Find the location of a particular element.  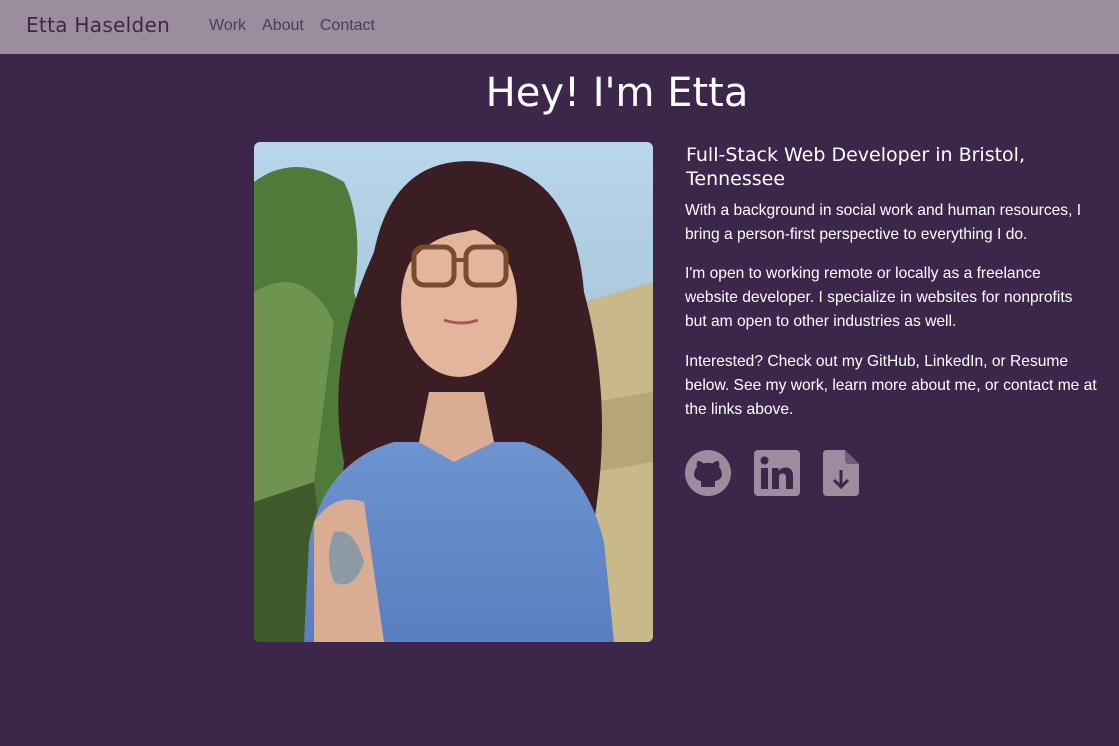

linkedin-link is located at coordinates (777, 475).